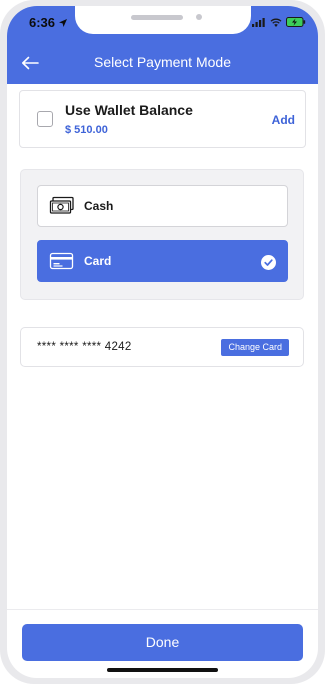 This screenshot has height=684, width=325. Describe the element at coordinates (162, 119) in the screenshot. I see `wallet-balance-card: Use Wallet Balance $ 510.00 Add` at that location.